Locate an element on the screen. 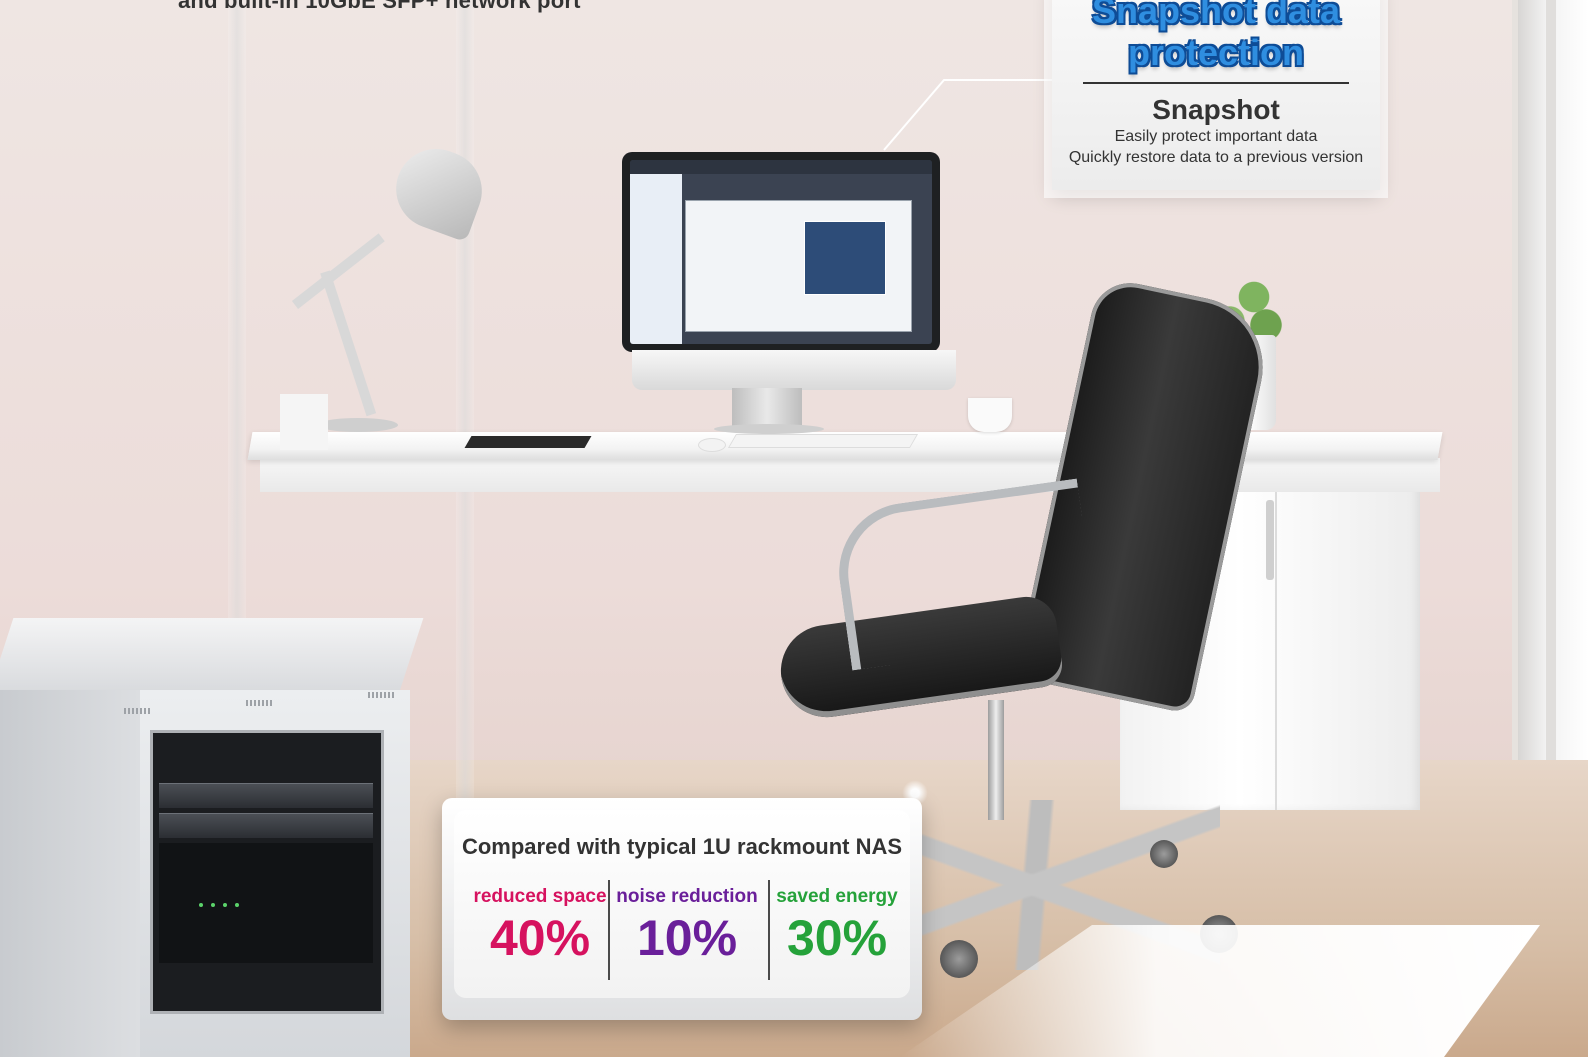  monitor-screen is located at coordinates (781, 252).